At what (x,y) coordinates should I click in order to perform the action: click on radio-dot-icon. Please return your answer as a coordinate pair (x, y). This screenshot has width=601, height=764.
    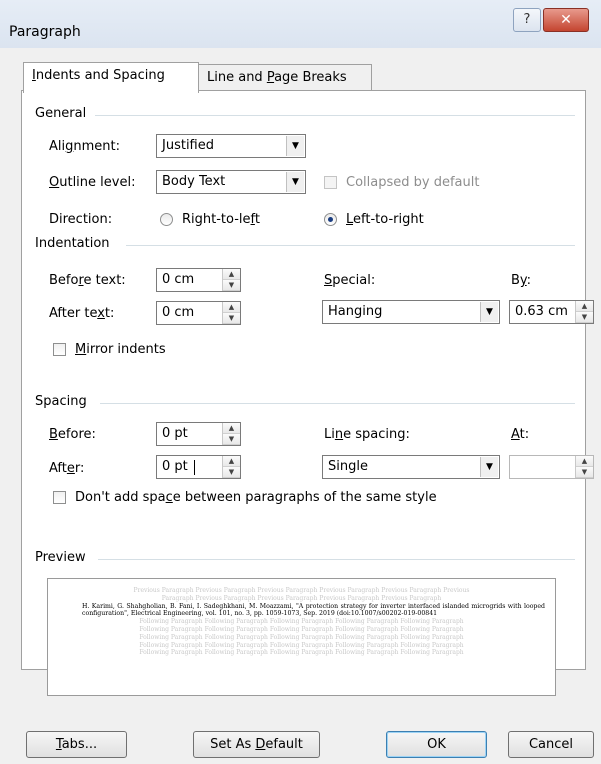
    Looking at the image, I should click on (330, 219).